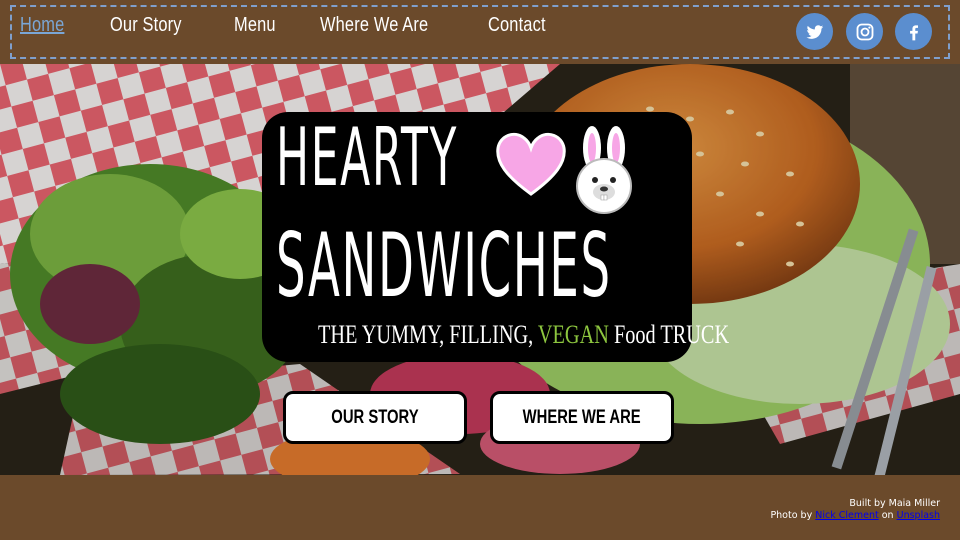  I want to click on tagline-end: Food TRUCK, so click(669, 334).